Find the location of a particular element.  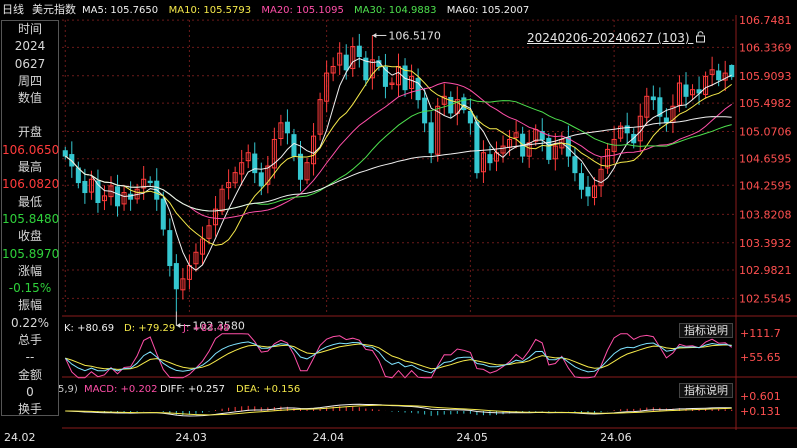

time-label: 时间 is located at coordinates (29, 29).